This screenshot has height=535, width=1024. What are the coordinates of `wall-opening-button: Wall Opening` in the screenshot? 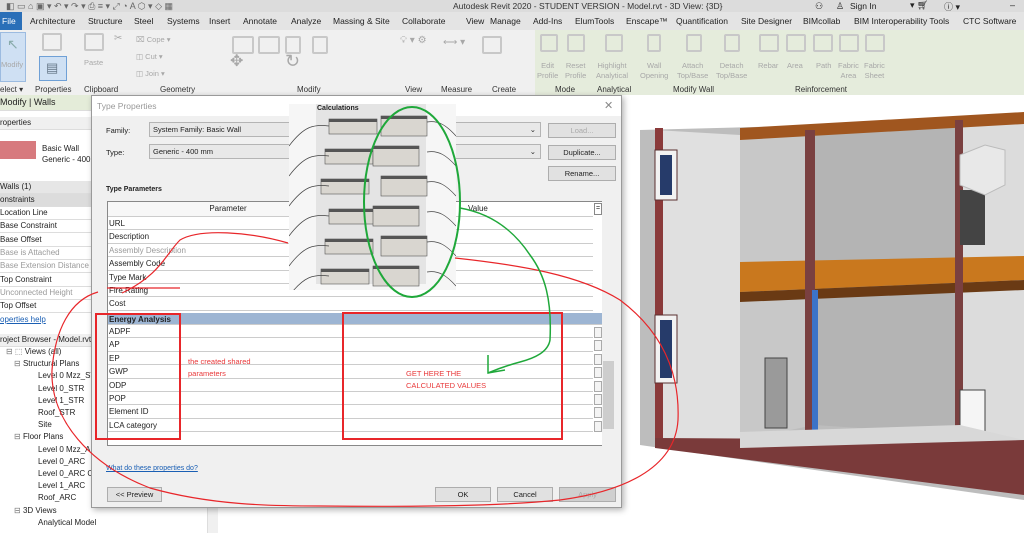 It's located at (654, 71).